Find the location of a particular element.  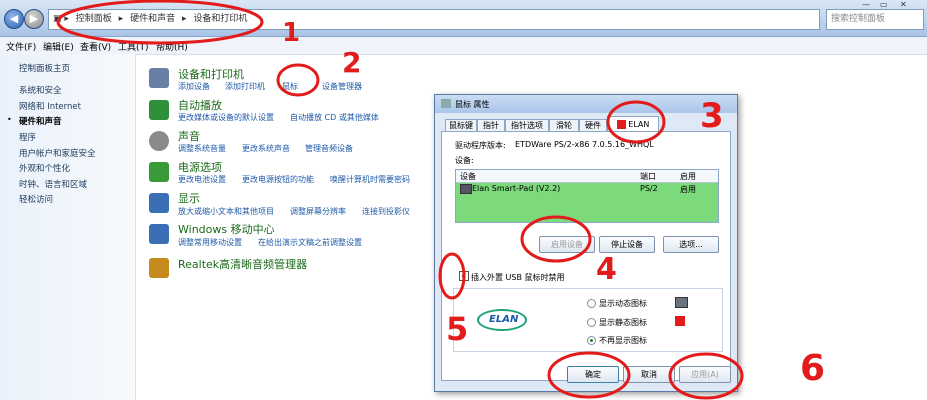

annotation-number-5: 5 is located at coordinates (457, 329).